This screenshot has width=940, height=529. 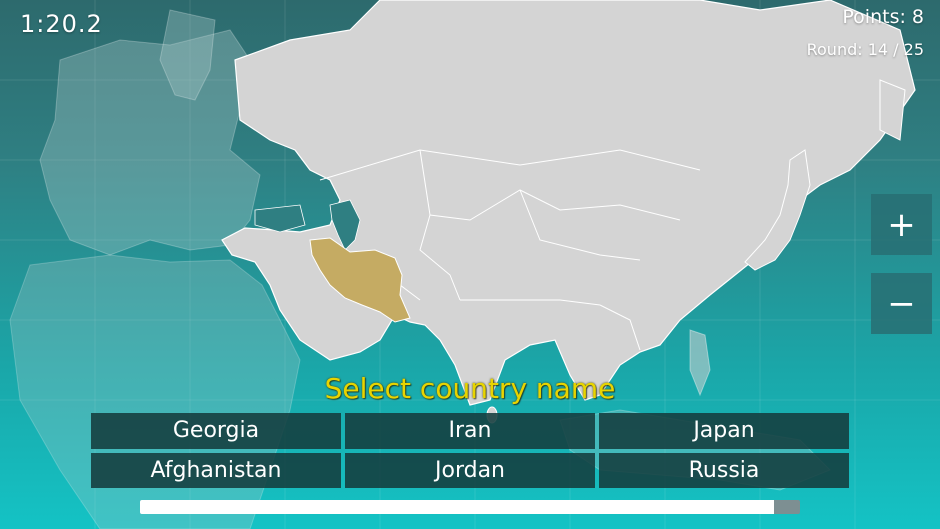 What do you see at coordinates (865, 49) in the screenshot?
I see `round-counter: Round: 14 / 25` at bounding box center [865, 49].